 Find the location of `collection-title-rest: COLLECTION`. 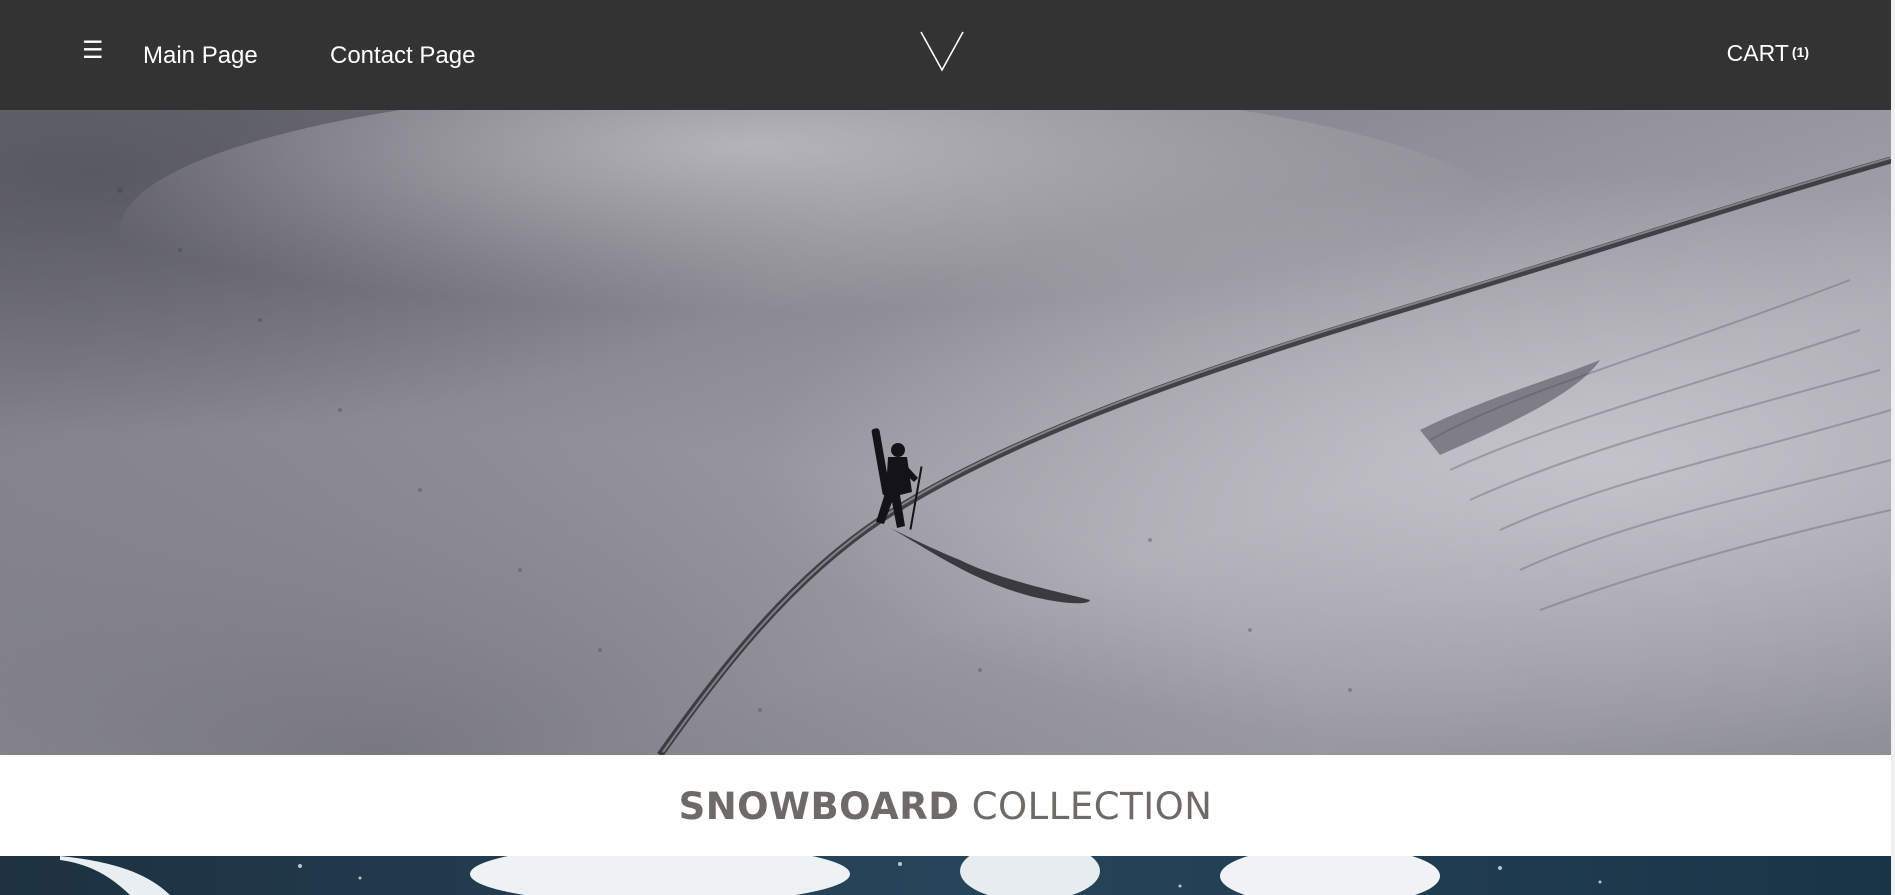

collection-title-rest: COLLECTION is located at coordinates (1092, 806).